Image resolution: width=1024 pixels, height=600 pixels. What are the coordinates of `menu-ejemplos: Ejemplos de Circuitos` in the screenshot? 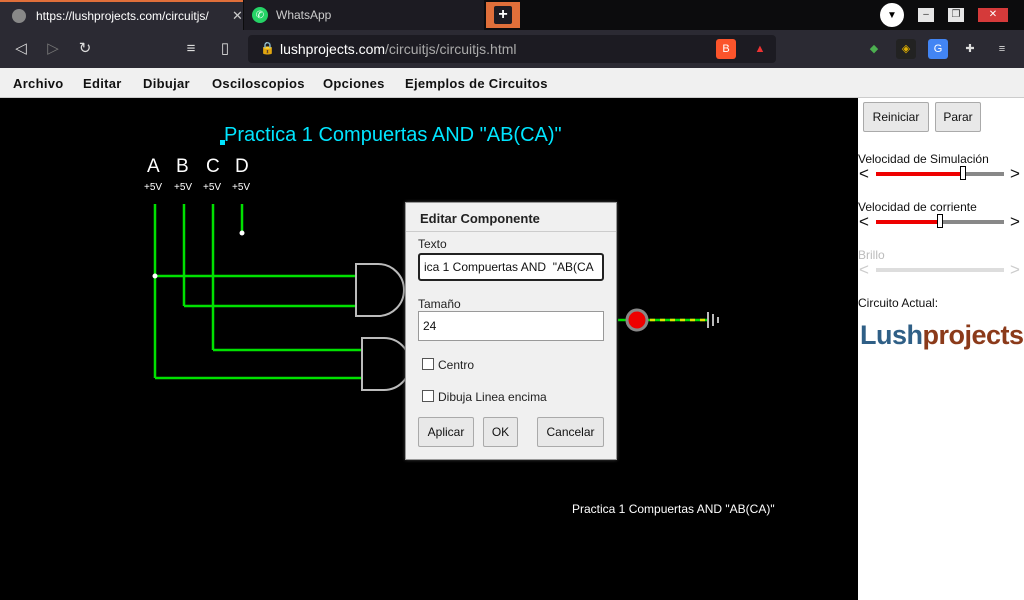 It's located at (476, 83).